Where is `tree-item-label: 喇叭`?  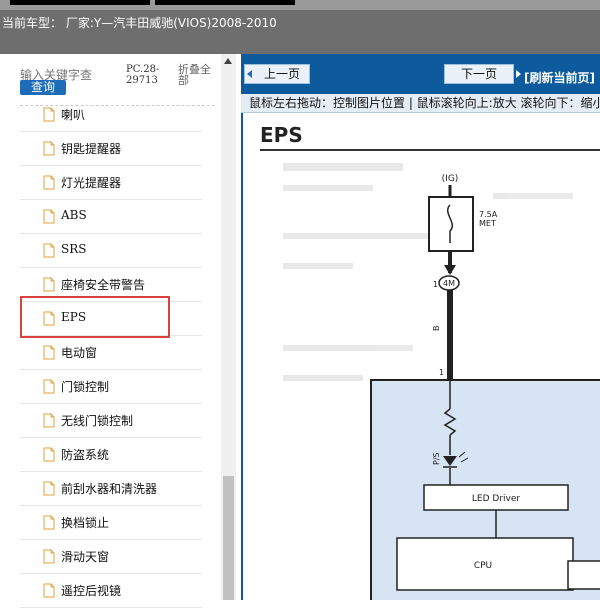
tree-item-label: 喇叭 is located at coordinates (73, 115).